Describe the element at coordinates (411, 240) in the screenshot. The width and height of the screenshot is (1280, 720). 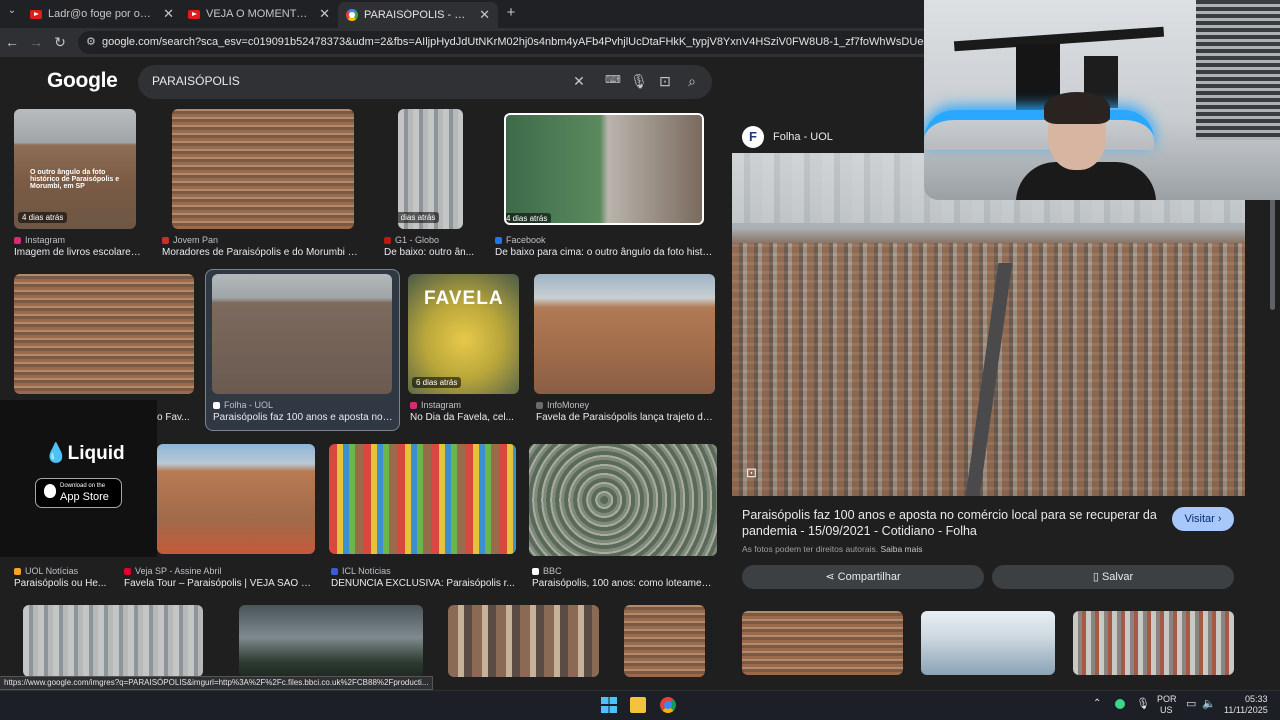
I see `result-source: G1 - Globo` at that location.